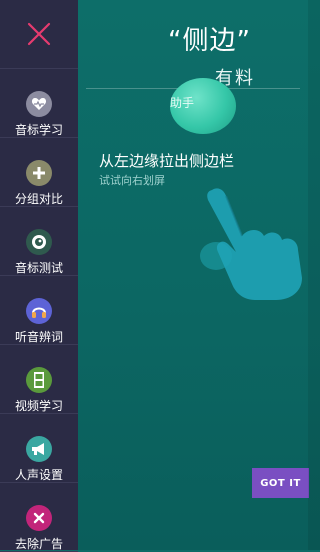  I want to click on remove-icon, so click(39, 518).